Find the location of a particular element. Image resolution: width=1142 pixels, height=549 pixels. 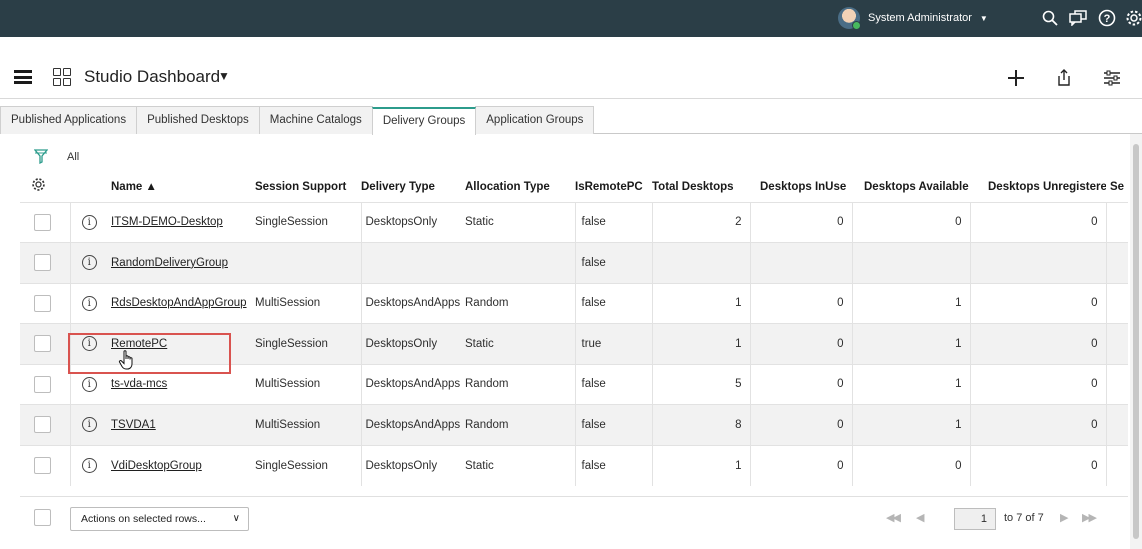

table-row: i RandomDeliveryGroup false is located at coordinates (574, 262).